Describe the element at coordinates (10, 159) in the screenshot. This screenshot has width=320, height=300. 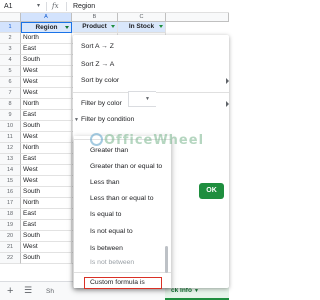
I see `row-header: 13` at that location.